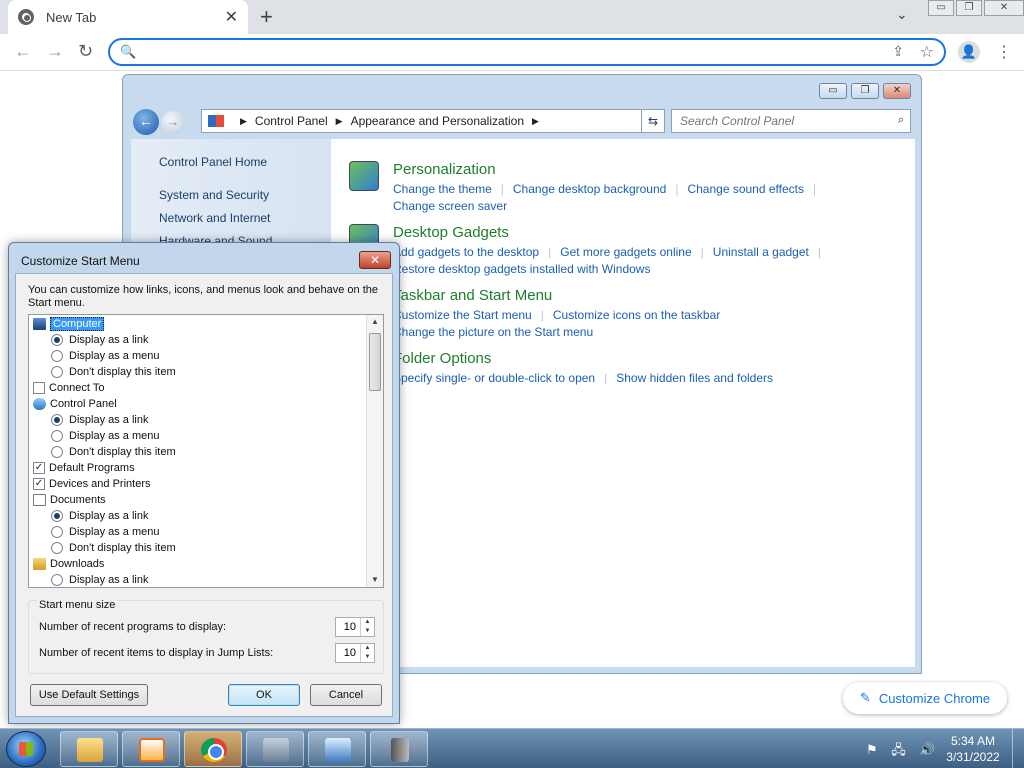 Image resolution: width=1024 pixels, height=768 pixels. What do you see at coordinates (128, 17) in the screenshot?
I see `tab-new-tab: New Tab ✕` at bounding box center [128, 17].